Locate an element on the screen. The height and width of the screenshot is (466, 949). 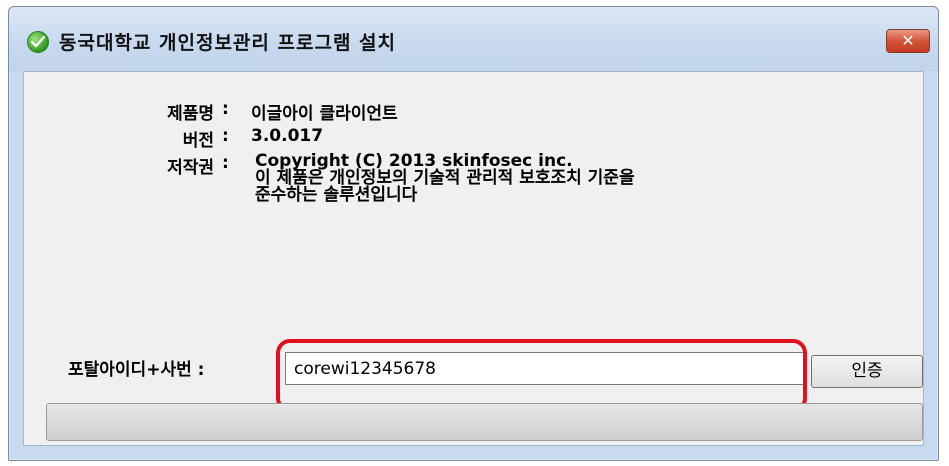
product-colon: : is located at coordinates (225, 109).